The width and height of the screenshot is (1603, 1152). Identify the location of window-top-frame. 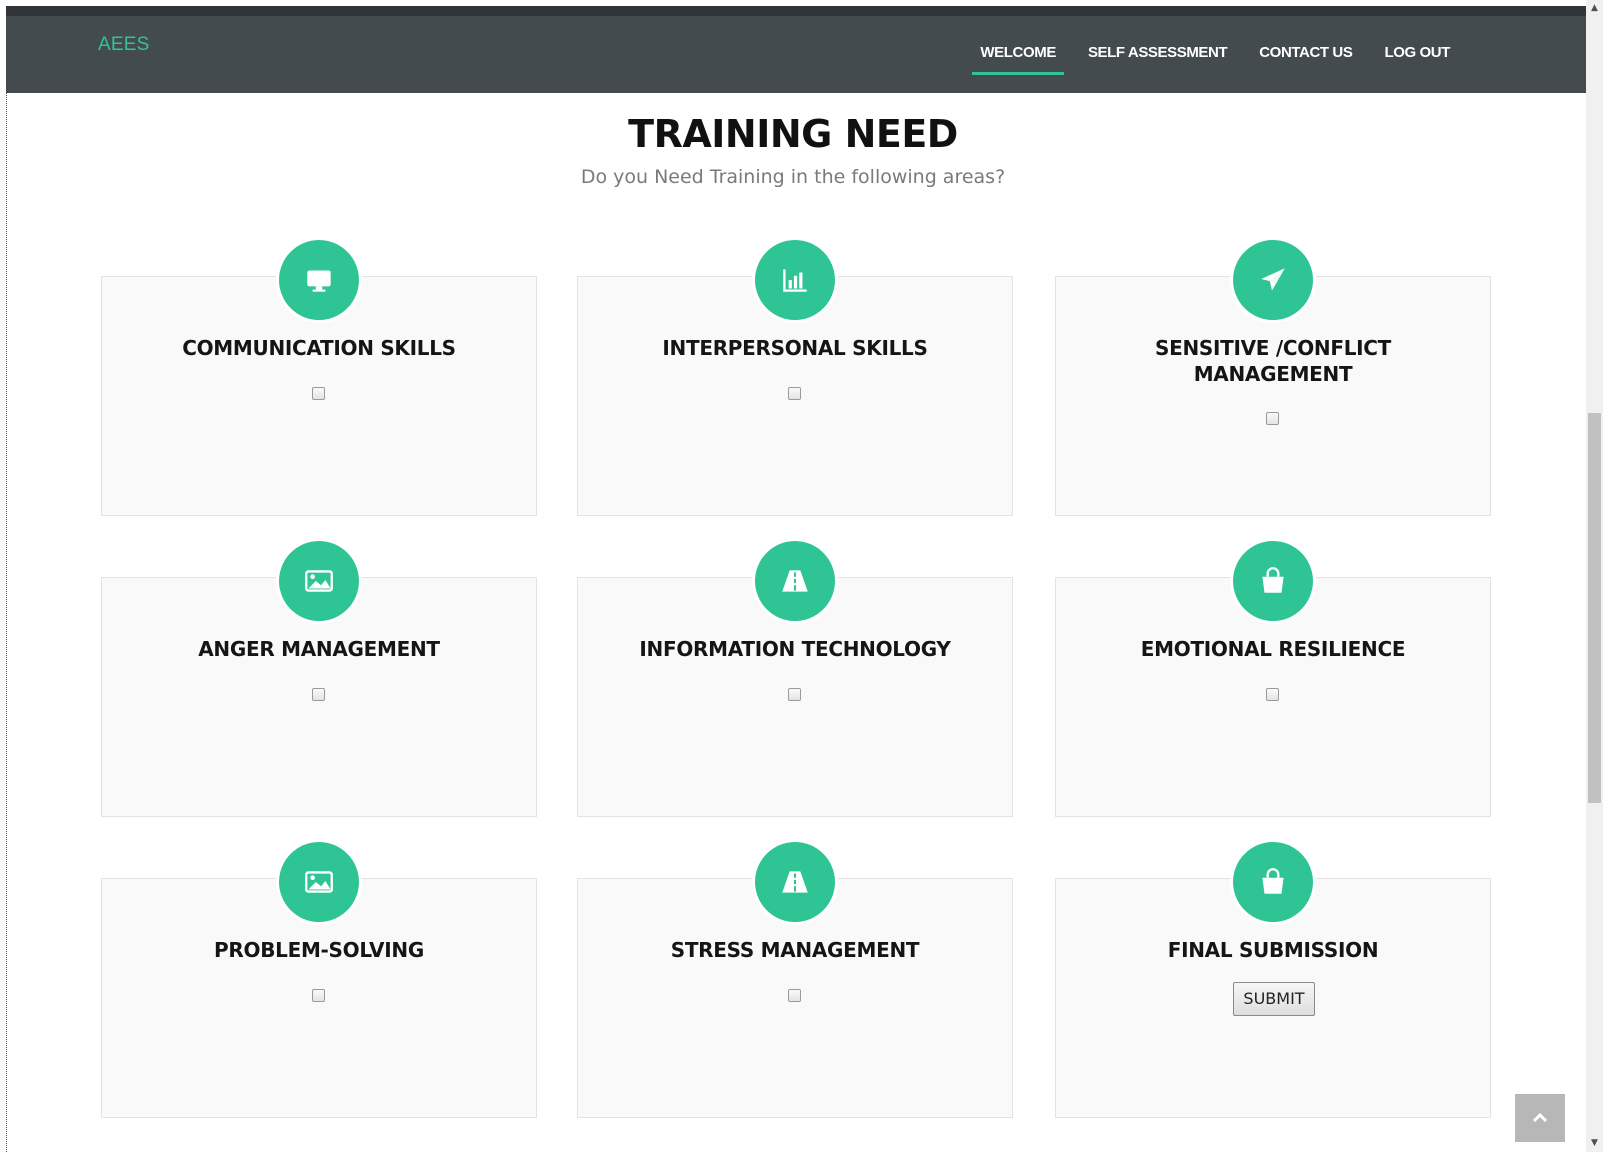
(796, 11).